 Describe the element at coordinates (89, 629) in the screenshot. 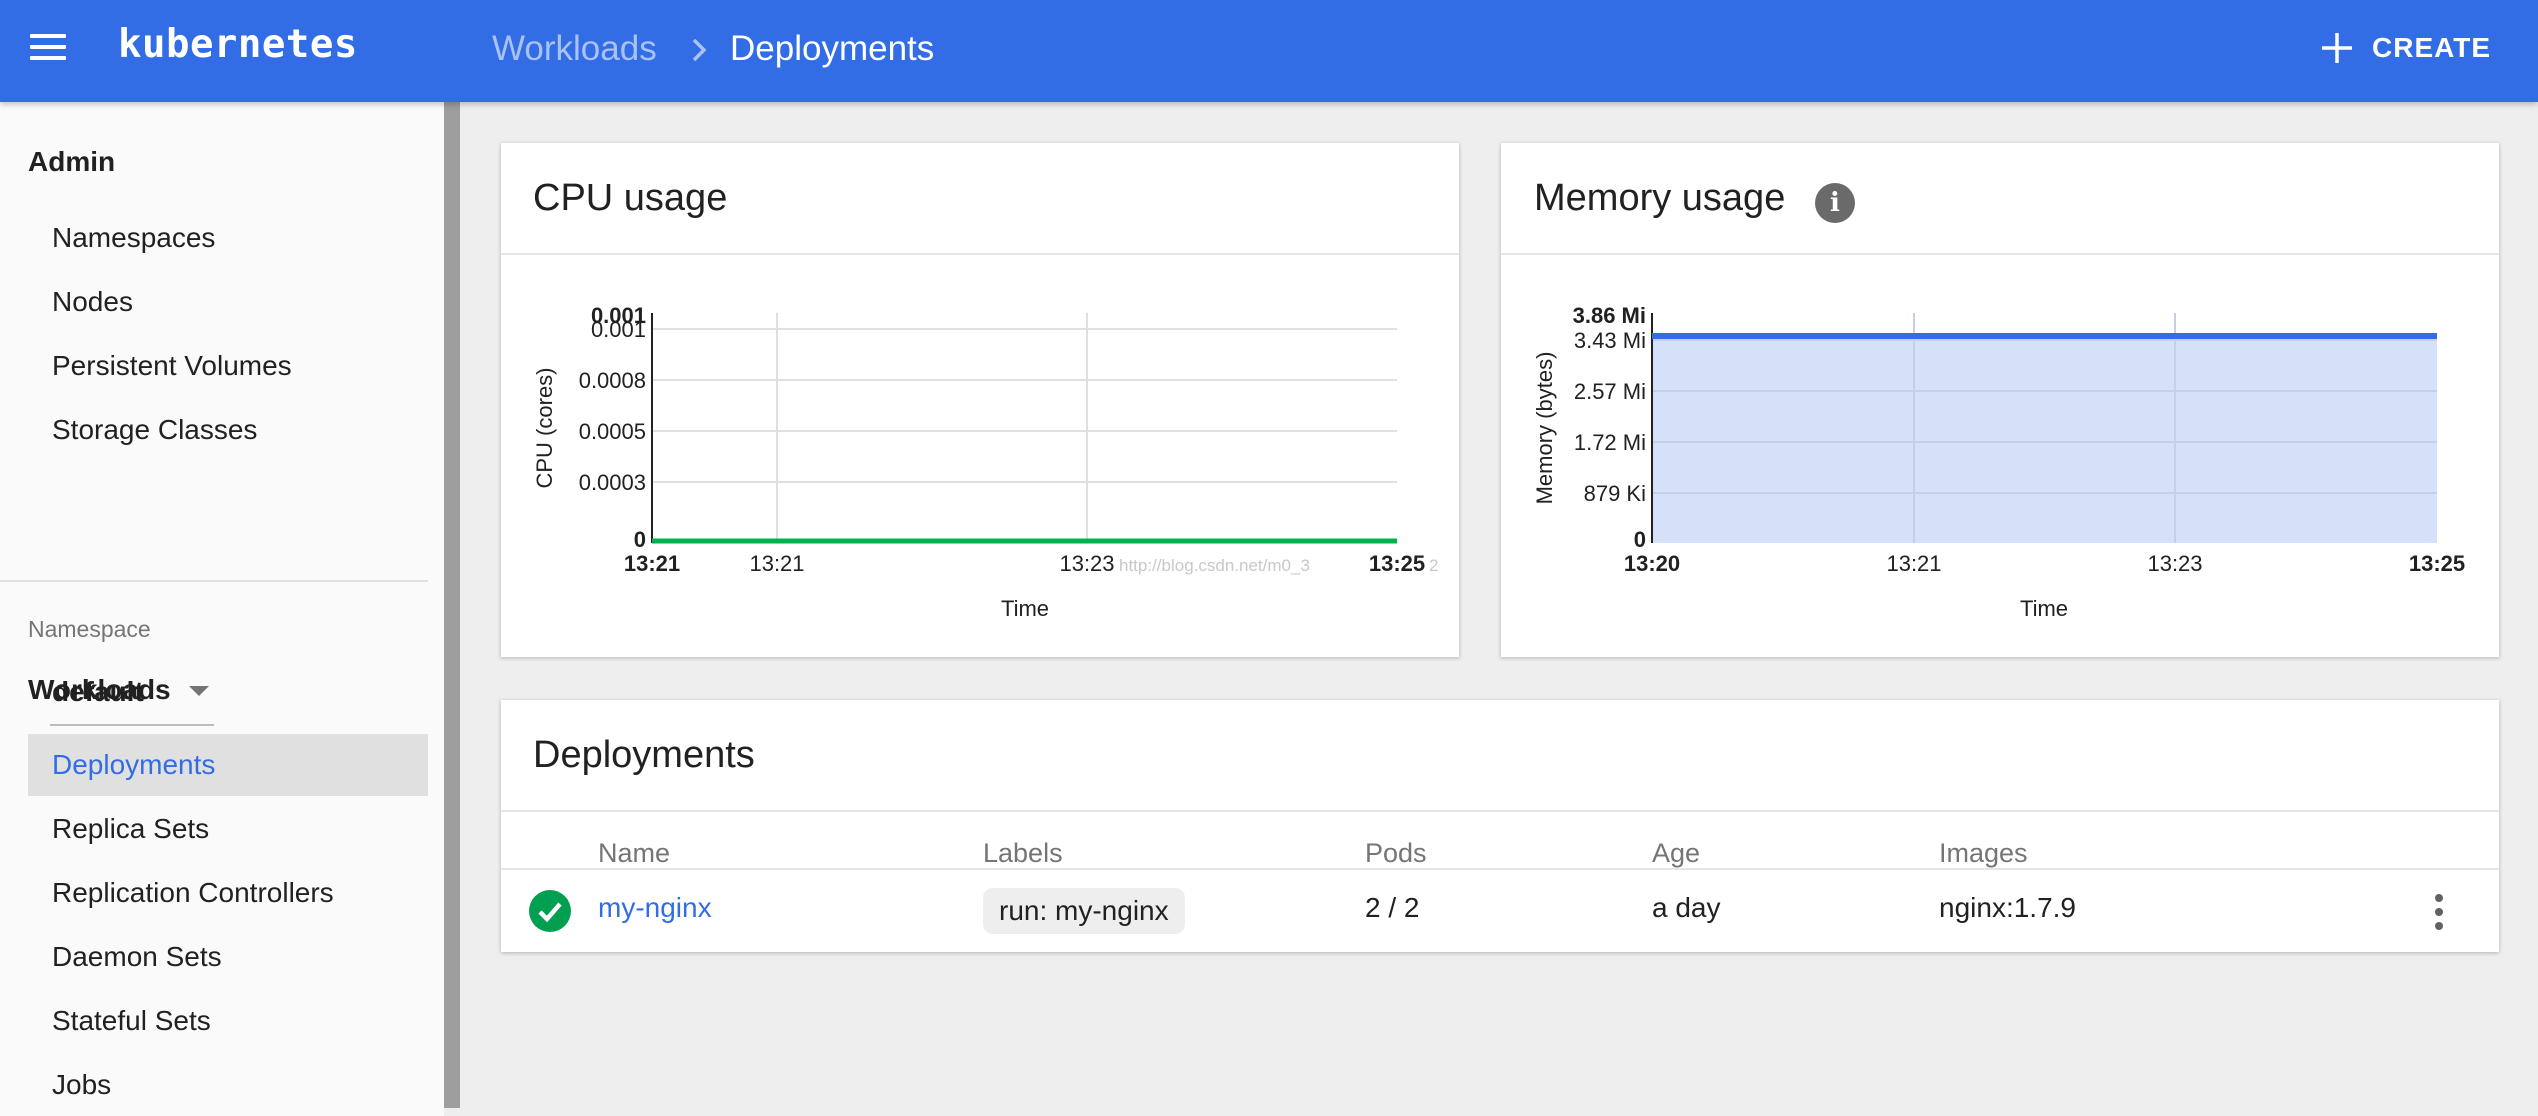

I see `namespace-label: Namespace` at that location.